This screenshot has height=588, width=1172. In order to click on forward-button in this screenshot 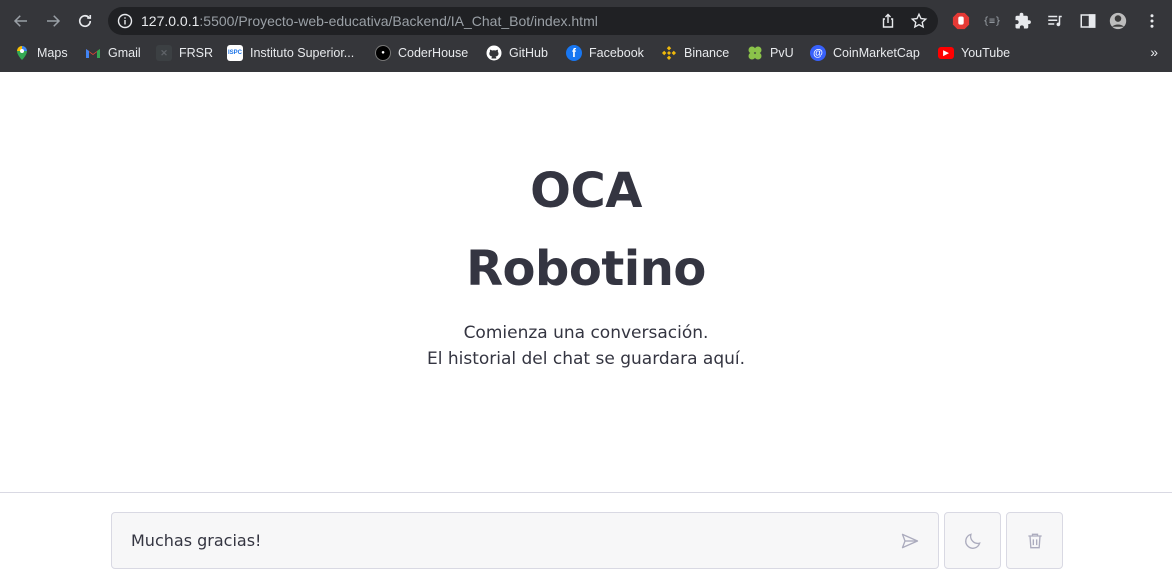, I will do `click(53, 21)`.